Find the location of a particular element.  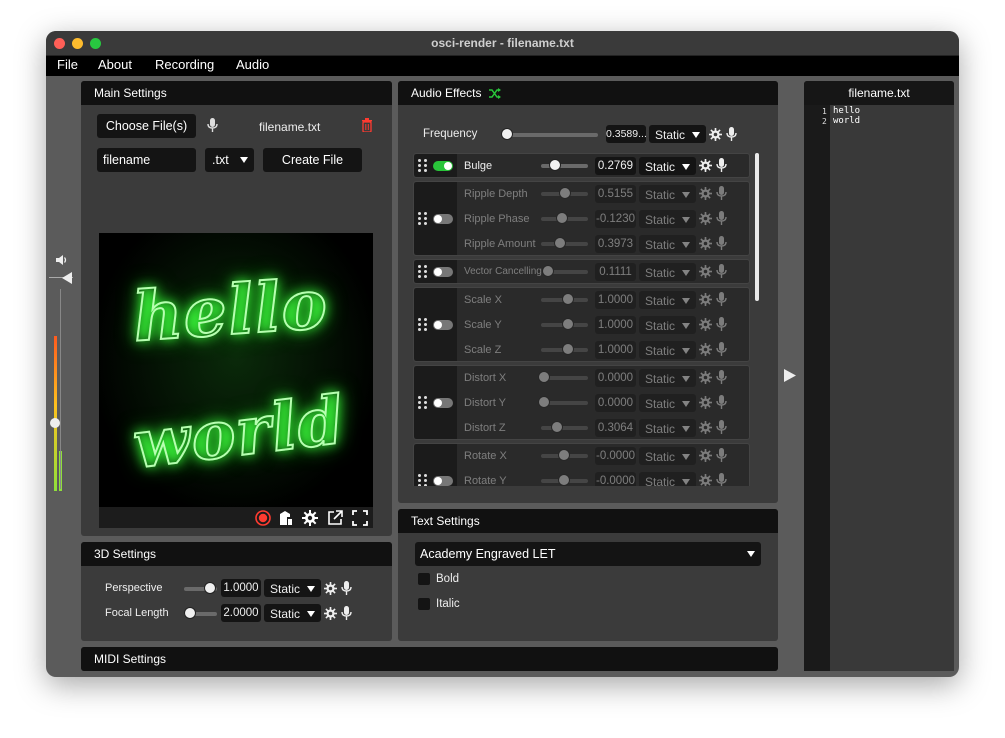

volume-slider-knob is located at coordinates (55, 423).